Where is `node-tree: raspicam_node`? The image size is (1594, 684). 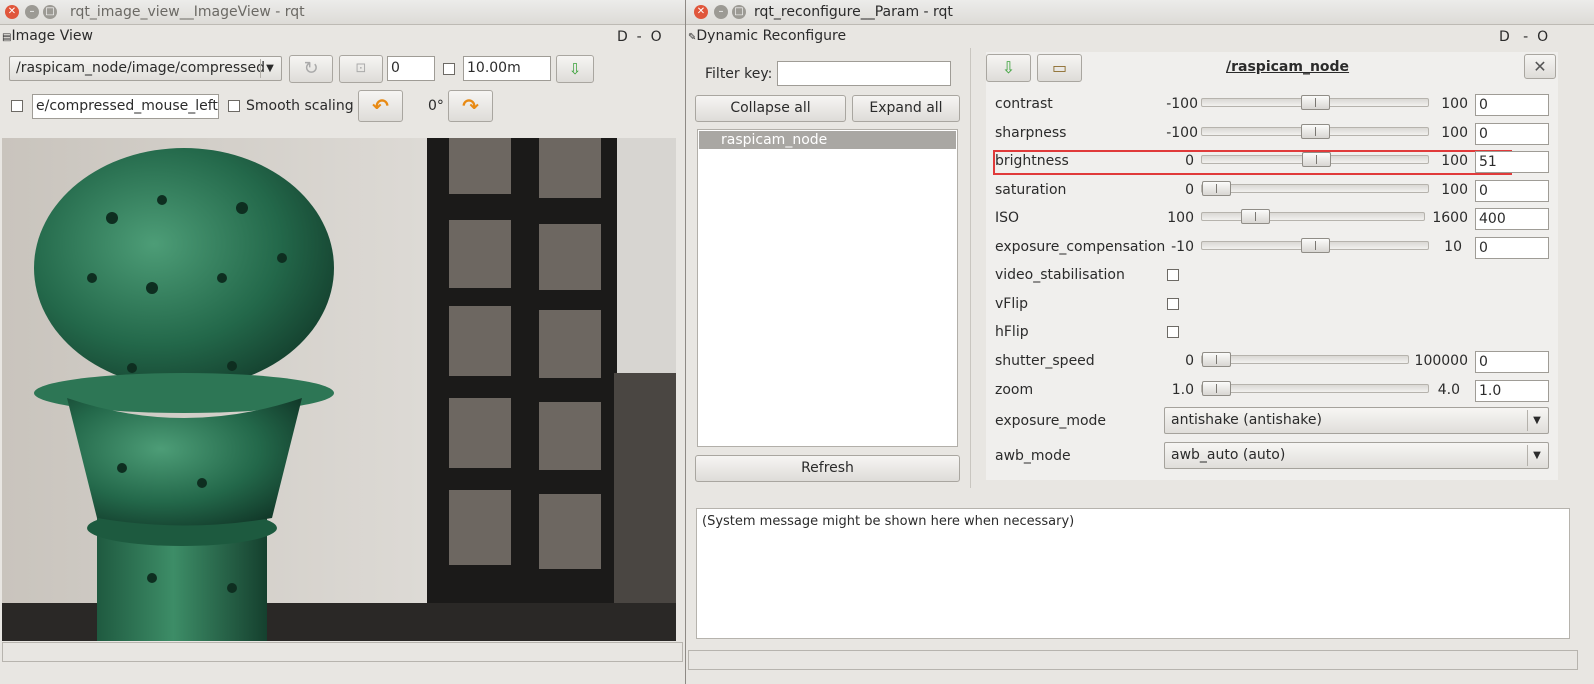 node-tree: raspicam_node is located at coordinates (827, 288).